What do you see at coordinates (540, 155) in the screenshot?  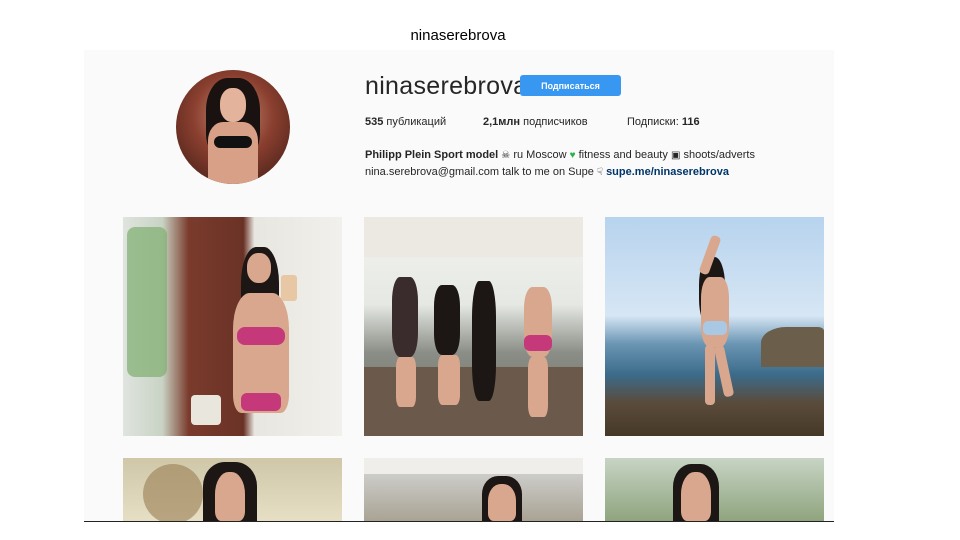 I see `bio-location: ru Moscow` at bounding box center [540, 155].